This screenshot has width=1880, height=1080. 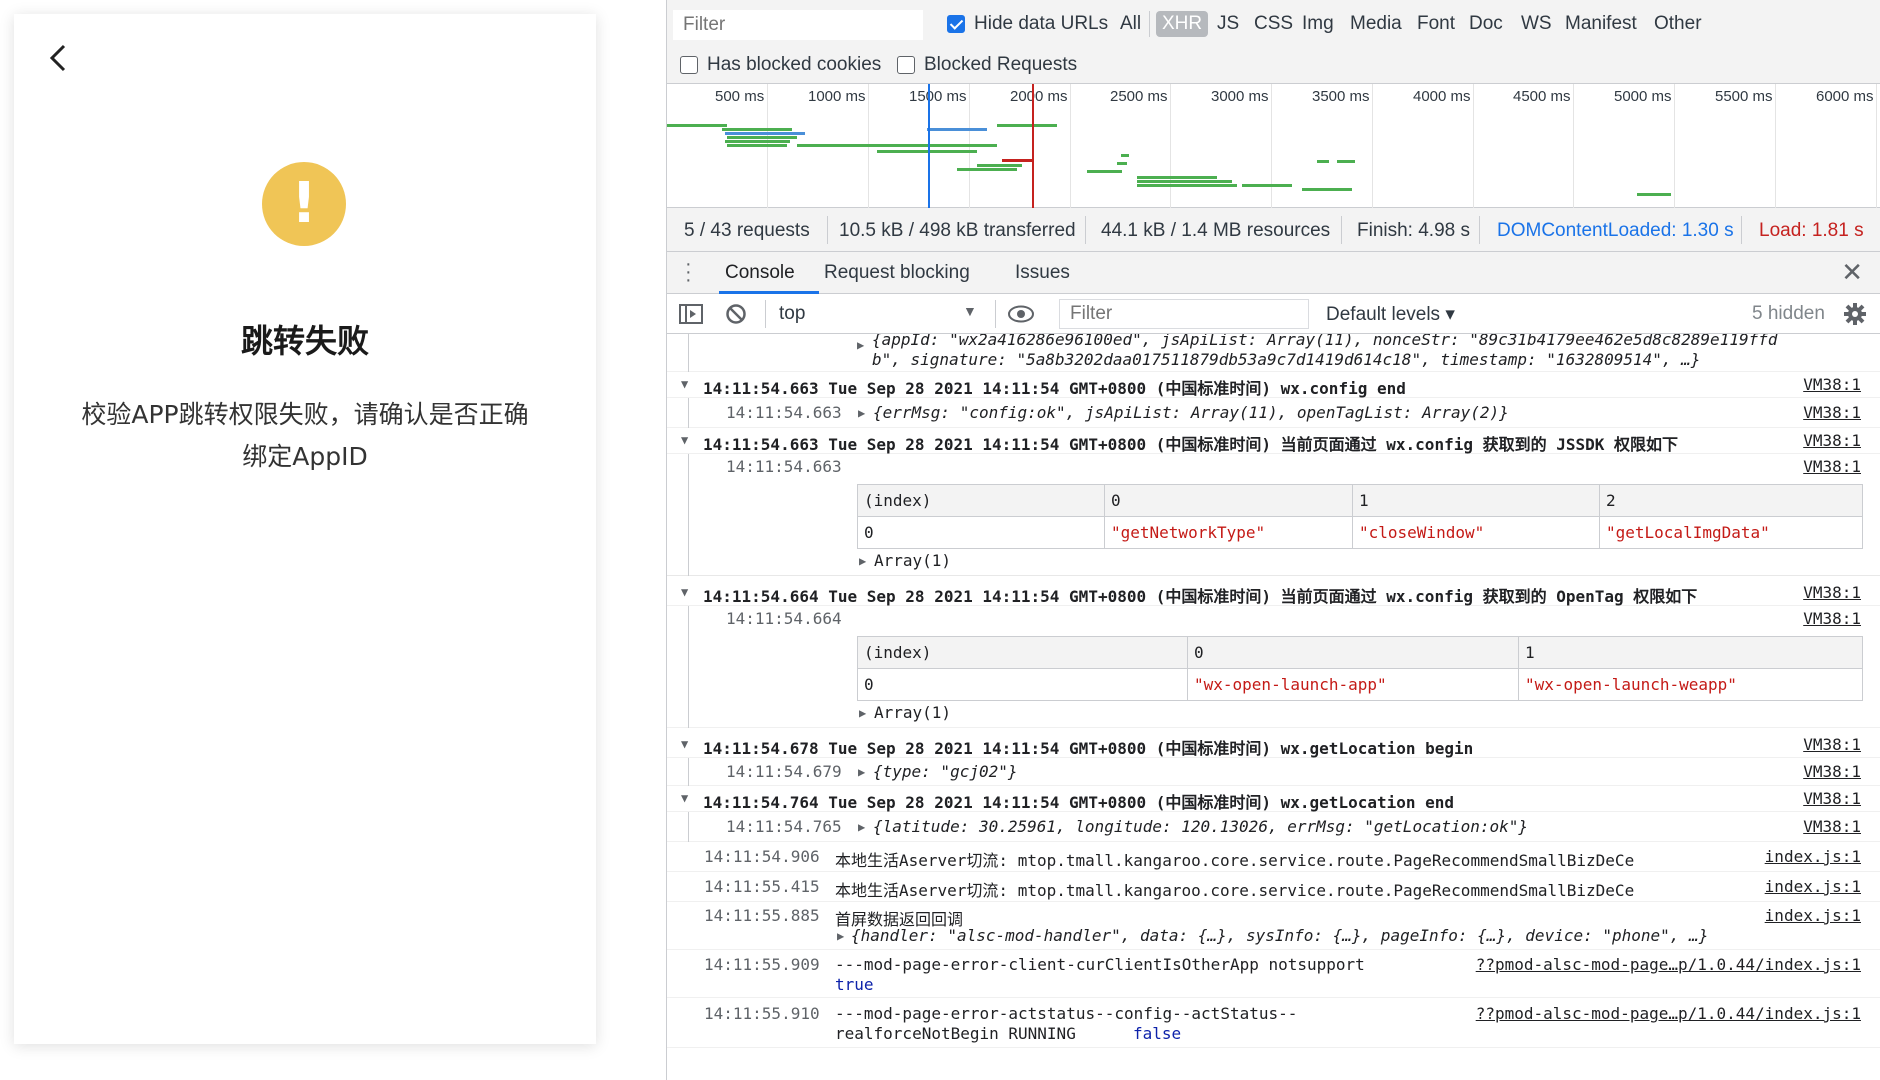 What do you see at coordinates (929, 146) in the screenshot?
I see `dom-content-loaded-marker` at bounding box center [929, 146].